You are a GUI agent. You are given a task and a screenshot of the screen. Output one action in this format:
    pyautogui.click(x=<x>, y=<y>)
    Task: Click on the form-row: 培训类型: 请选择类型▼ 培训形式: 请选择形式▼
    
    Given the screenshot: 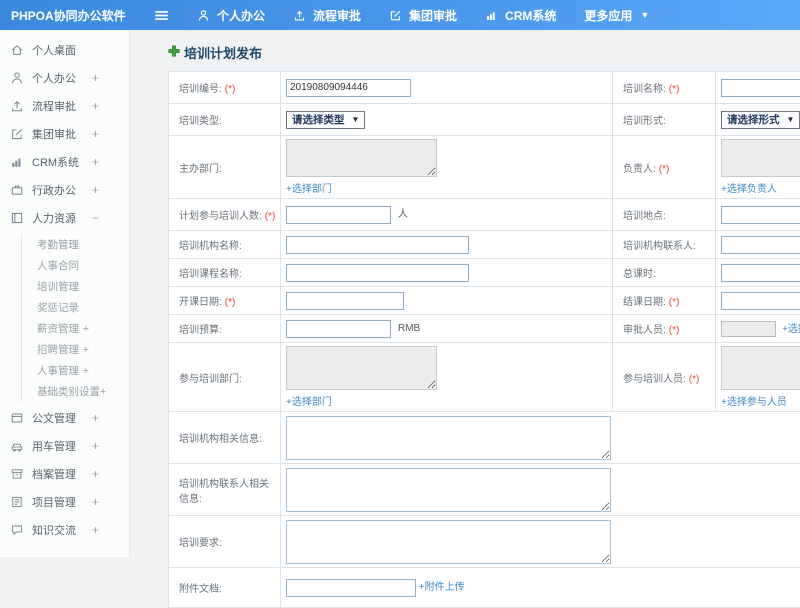 What is the action you would take?
    pyautogui.click(x=484, y=120)
    